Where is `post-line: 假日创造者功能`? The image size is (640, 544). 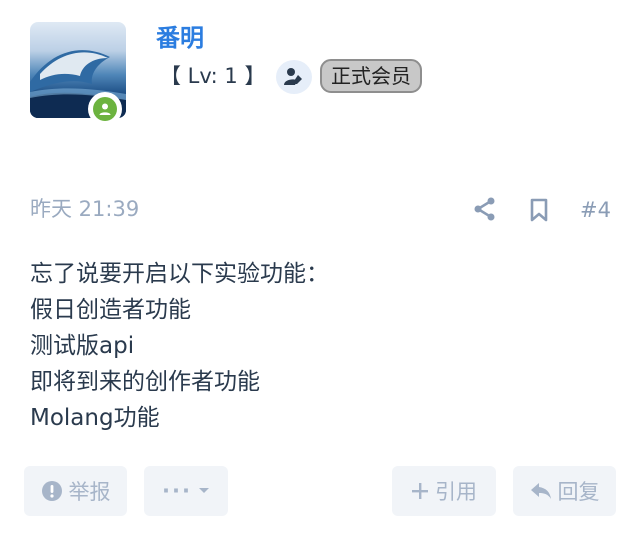 post-line: 假日创造者功能 is located at coordinates (110, 310).